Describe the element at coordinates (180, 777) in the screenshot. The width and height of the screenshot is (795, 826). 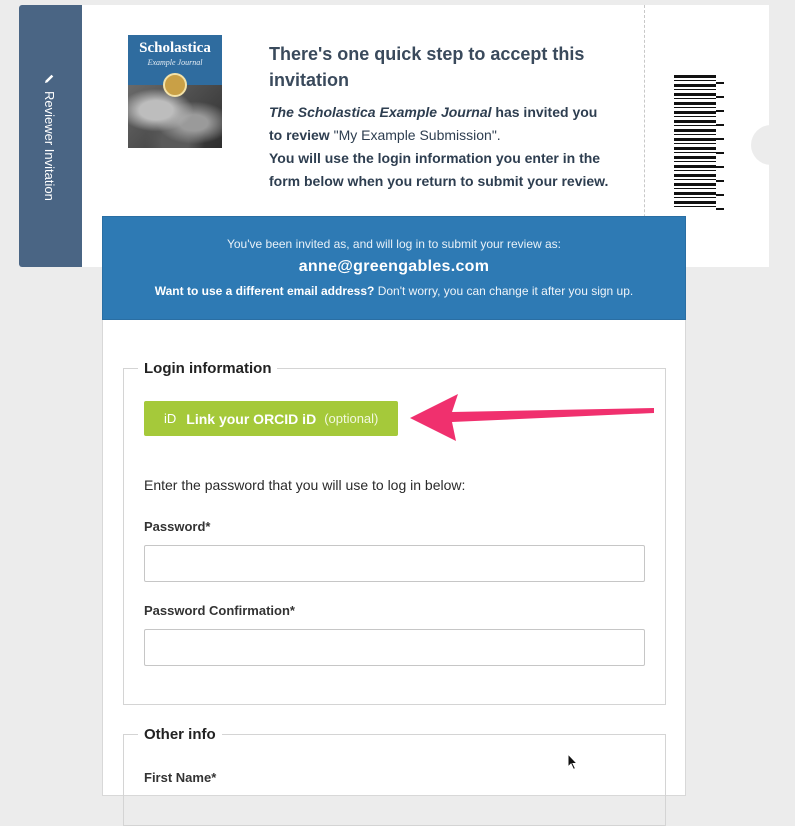
I see `first-name-label: First Name*` at that location.